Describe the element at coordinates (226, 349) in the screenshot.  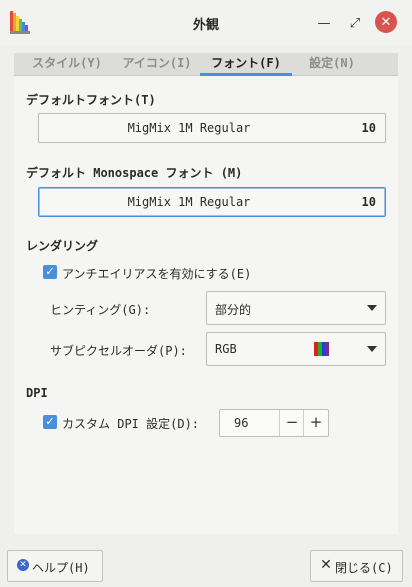
I see `subpixel-value: RGB` at that location.